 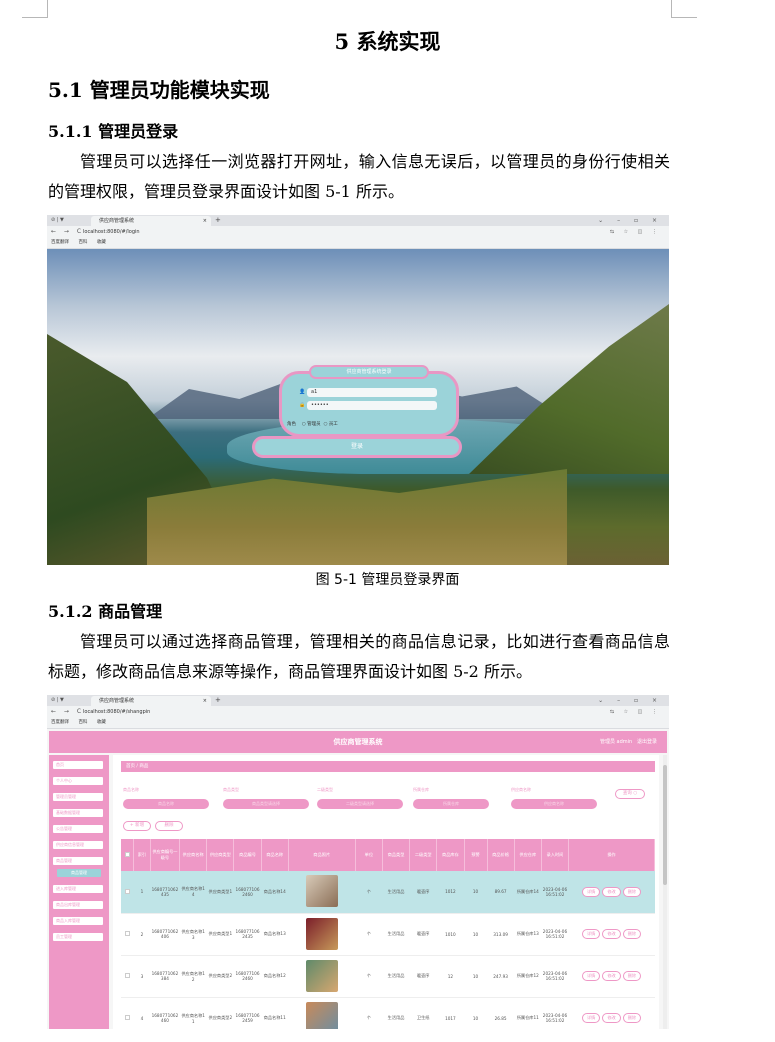 What do you see at coordinates (569, 389) in the screenshot?
I see `background-hill-right` at bounding box center [569, 389].